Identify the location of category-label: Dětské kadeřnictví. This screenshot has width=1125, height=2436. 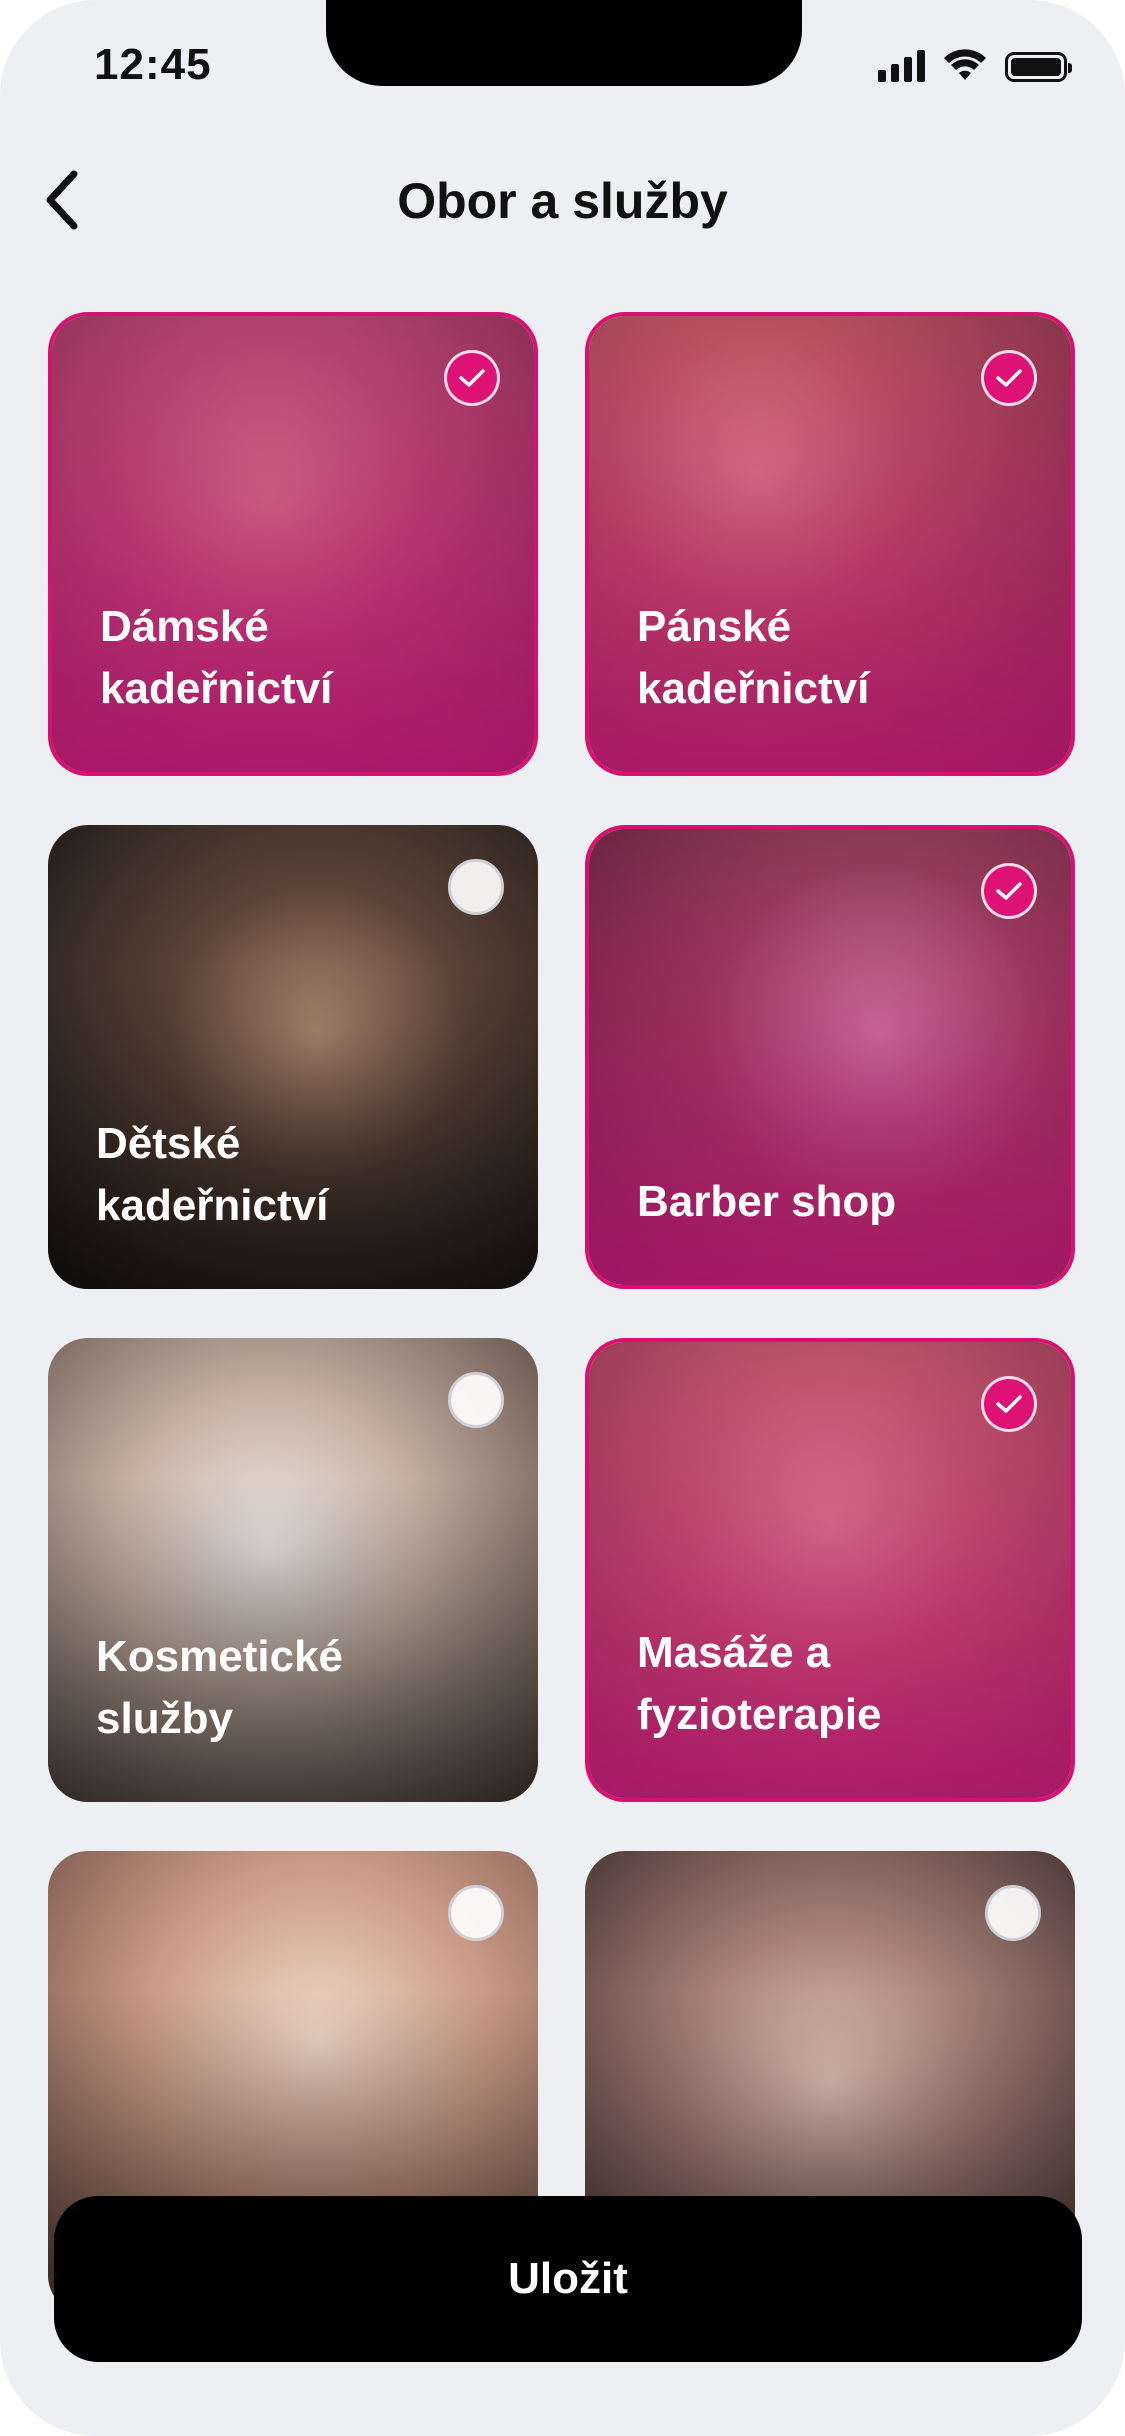
(212, 1174).